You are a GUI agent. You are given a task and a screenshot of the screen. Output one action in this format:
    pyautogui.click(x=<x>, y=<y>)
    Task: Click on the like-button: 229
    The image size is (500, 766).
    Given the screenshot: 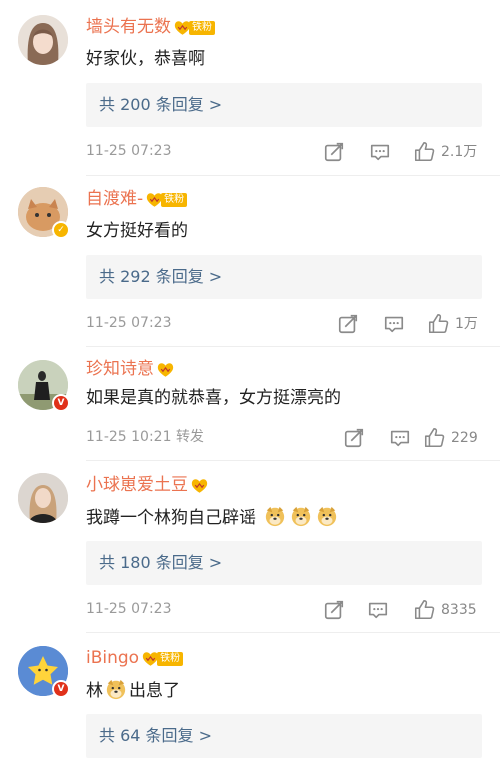 What is the action you would take?
    pyautogui.click(x=450, y=438)
    